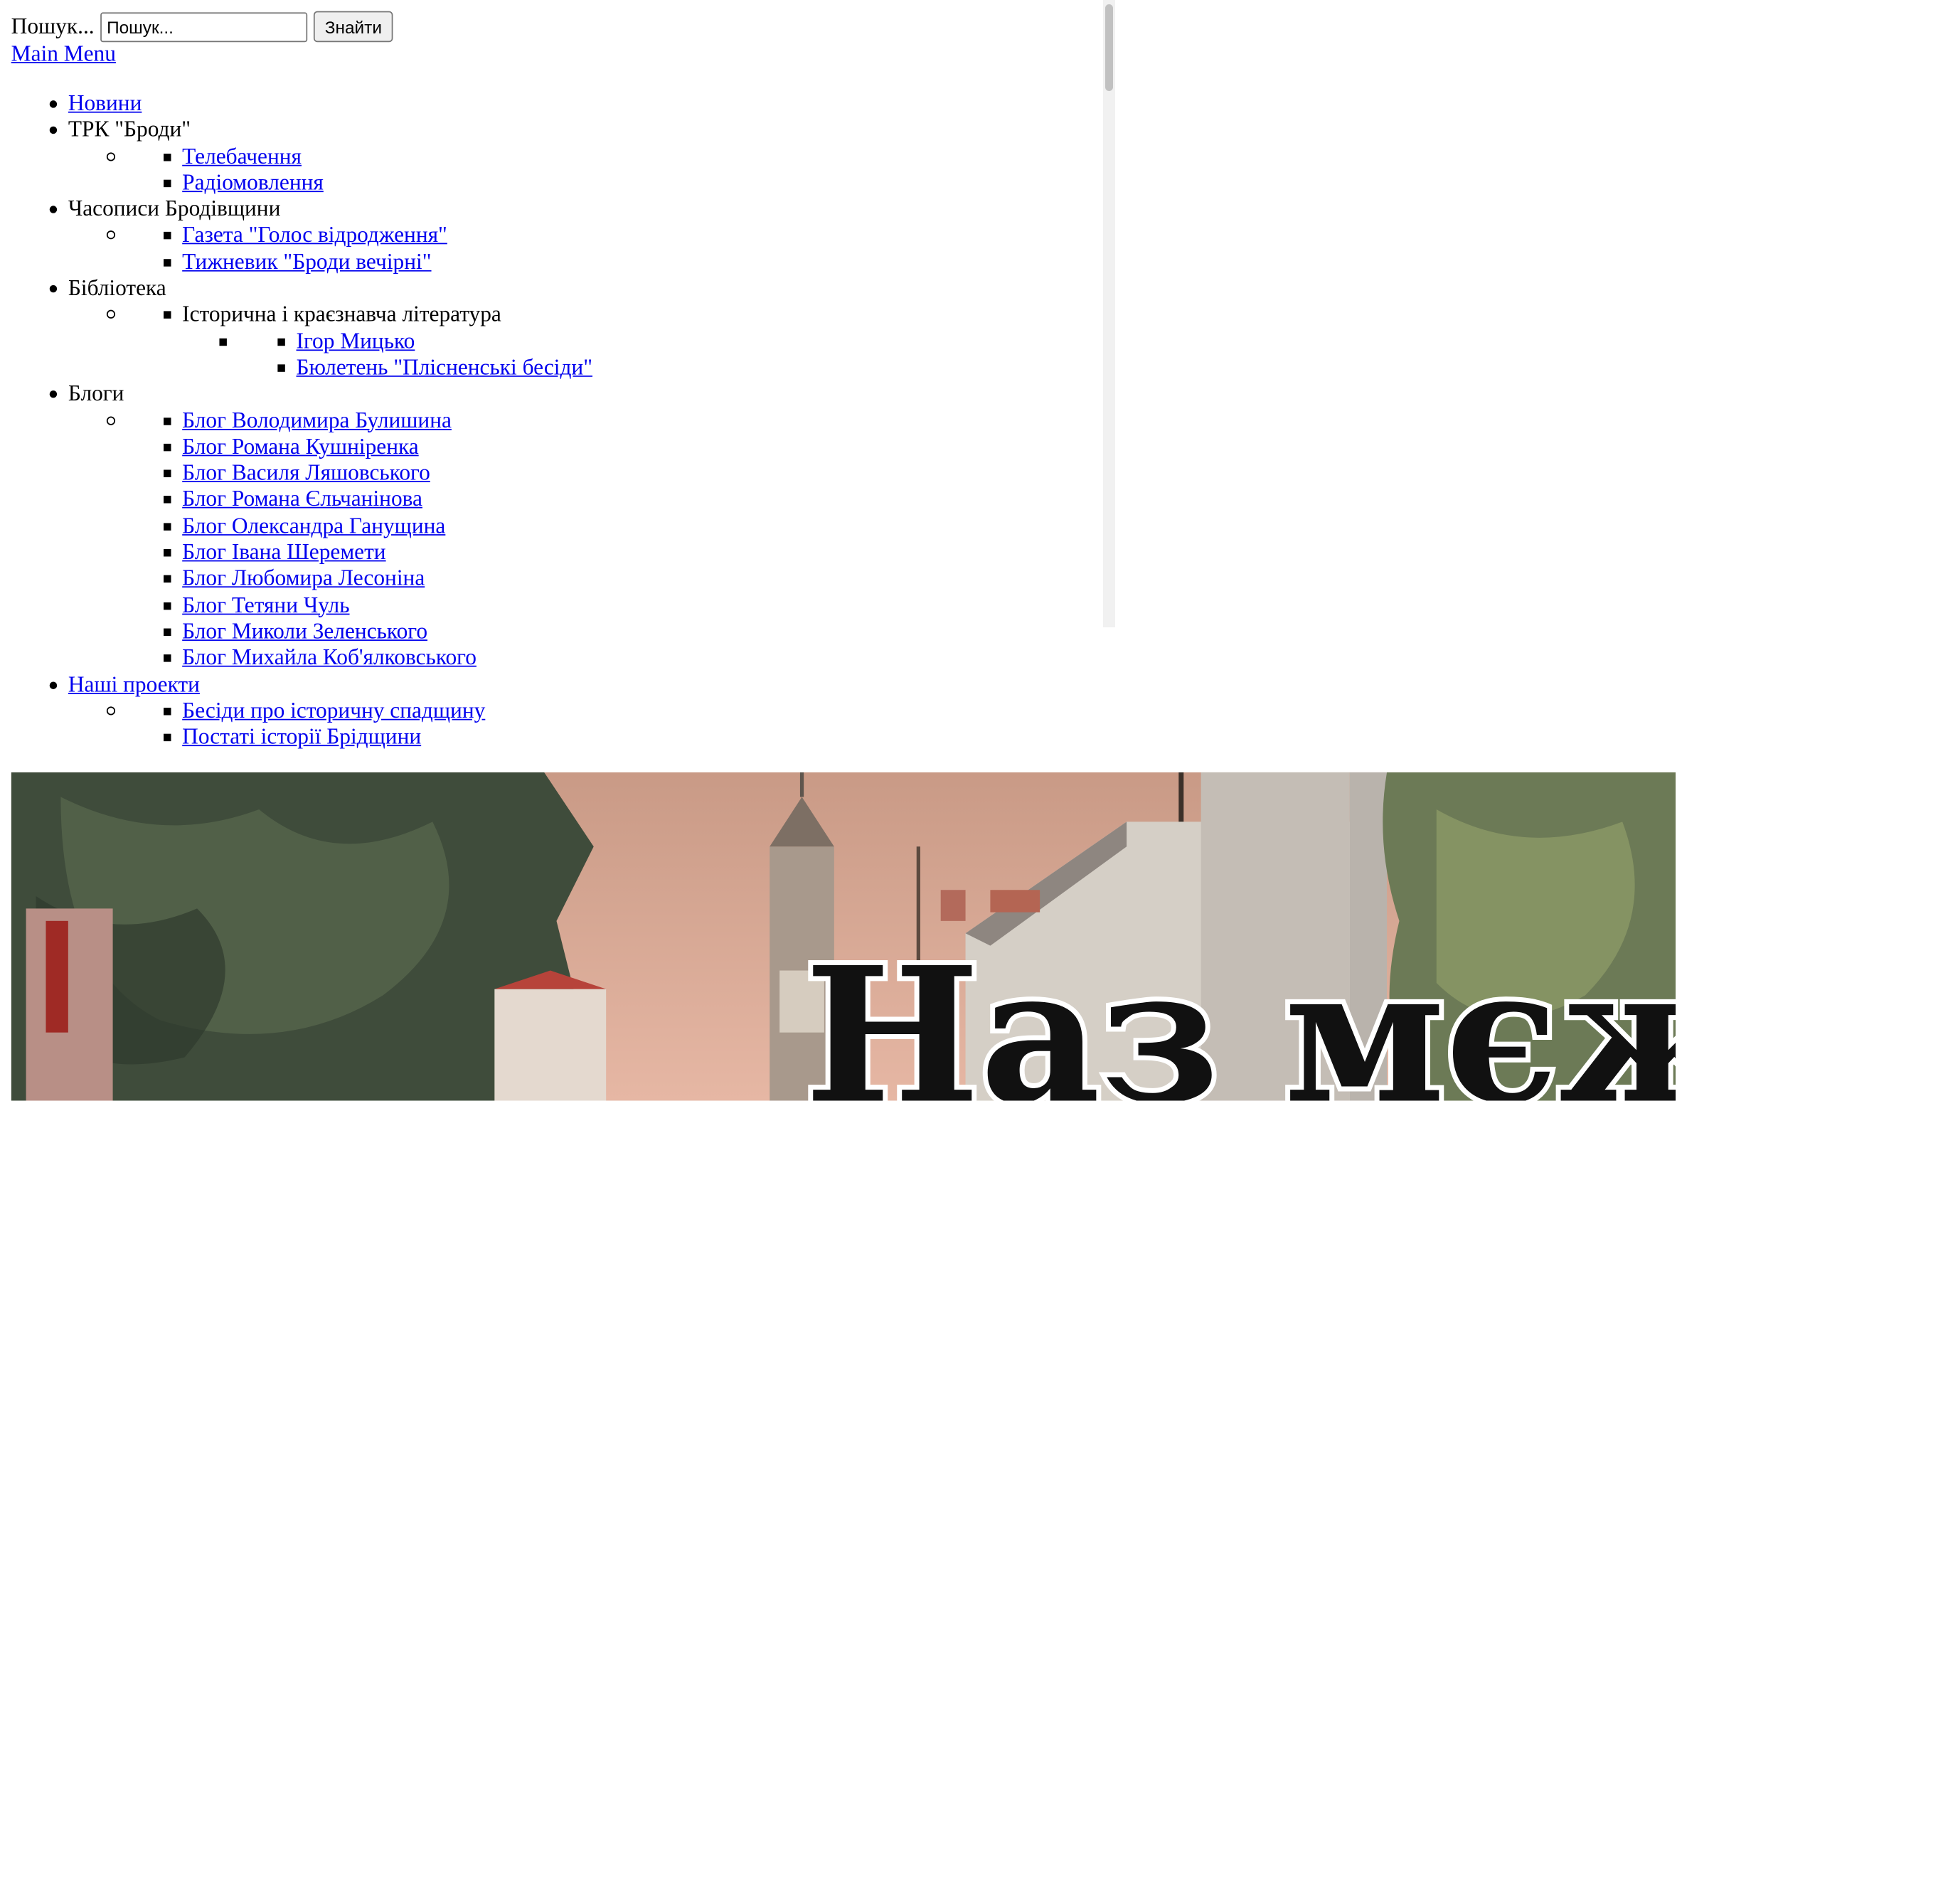  Describe the element at coordinates (253, 182) in the screenshot. I see `menu-link-radio: Радіомовлення` at that location.